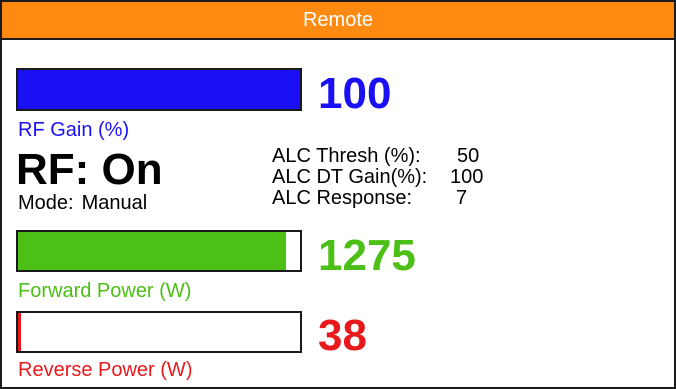 The width and height of the screenshot is (676, 389). Describe the element at coordinates (152, 251) in the screenshot. I see `forward-power-bar-fill` at that location.